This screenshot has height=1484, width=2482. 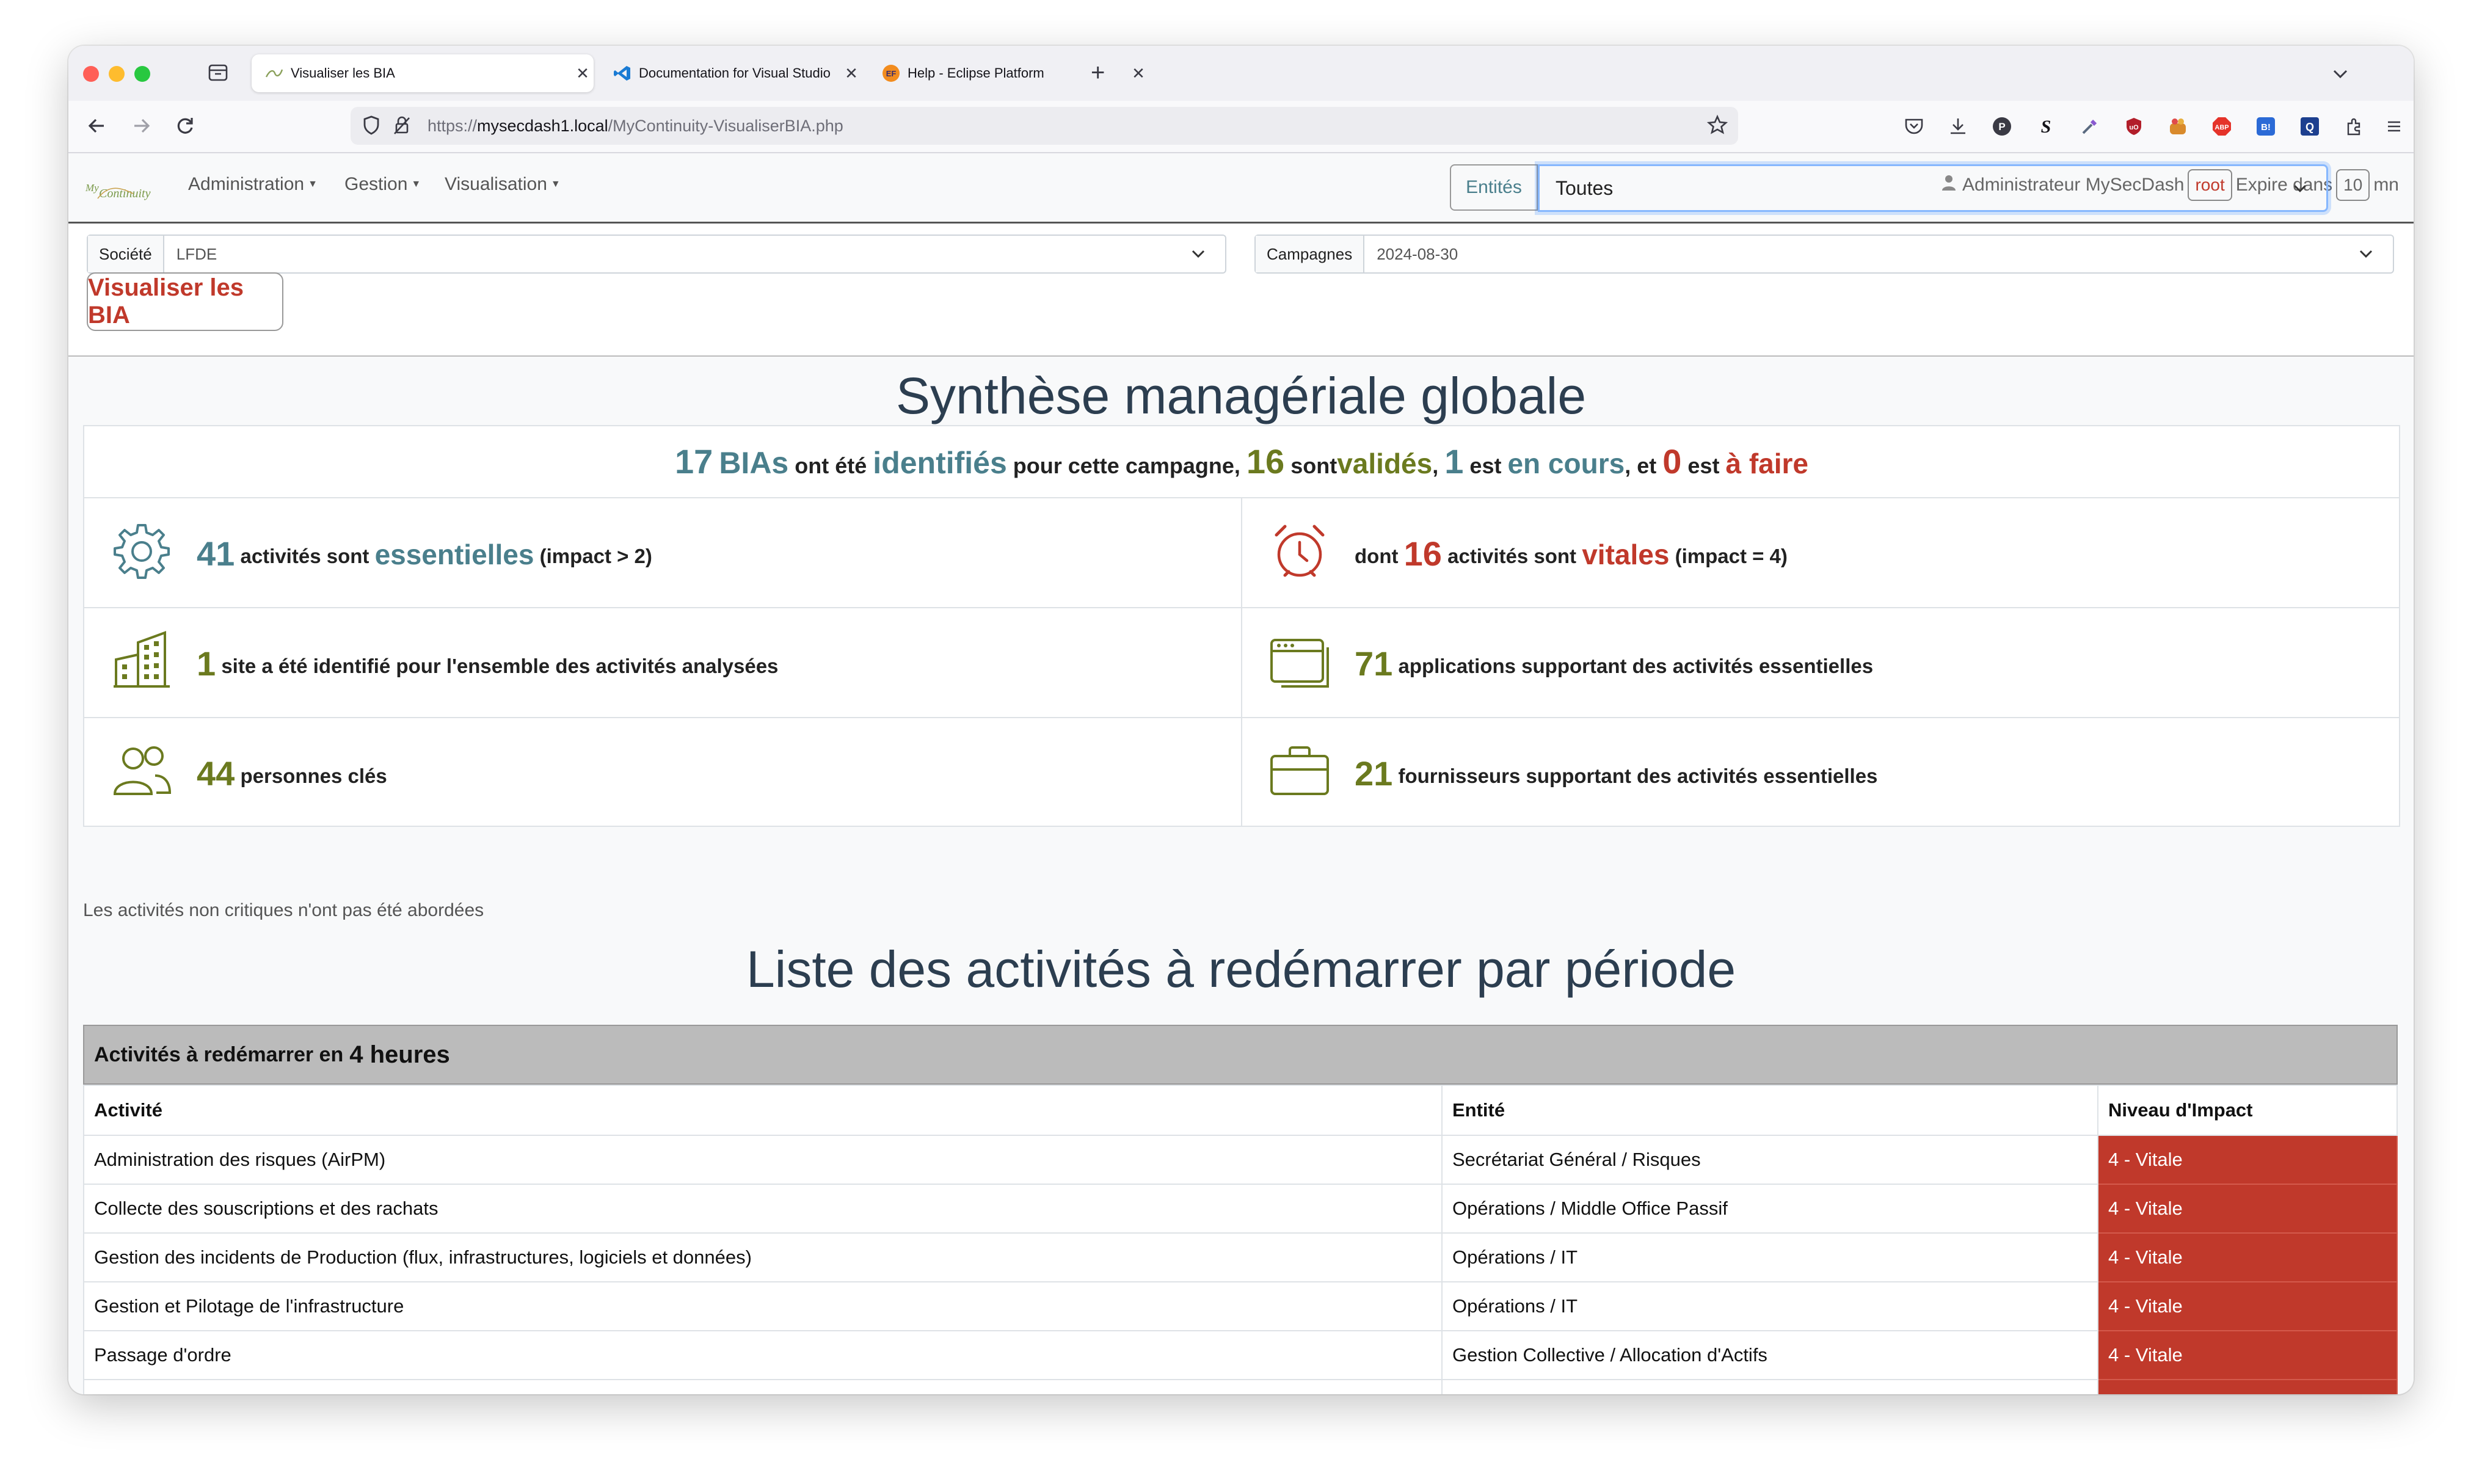 What do you see at coordinates (1300, 771) in the screenshot?
I see `briefcase-icon` at bounding box center [1300, 771].